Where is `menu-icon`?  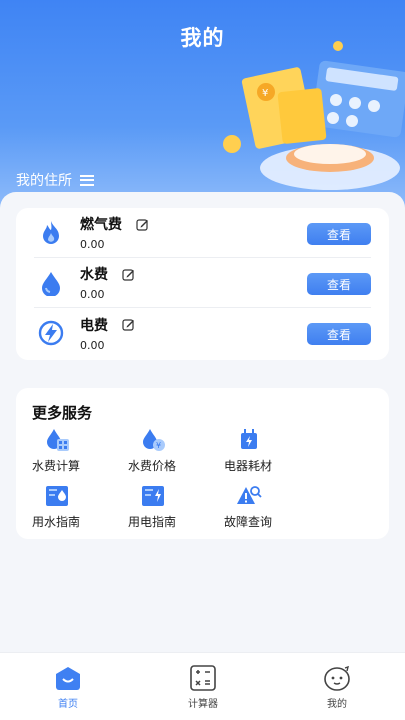 menu-icon is located at coordinates (87, 180).